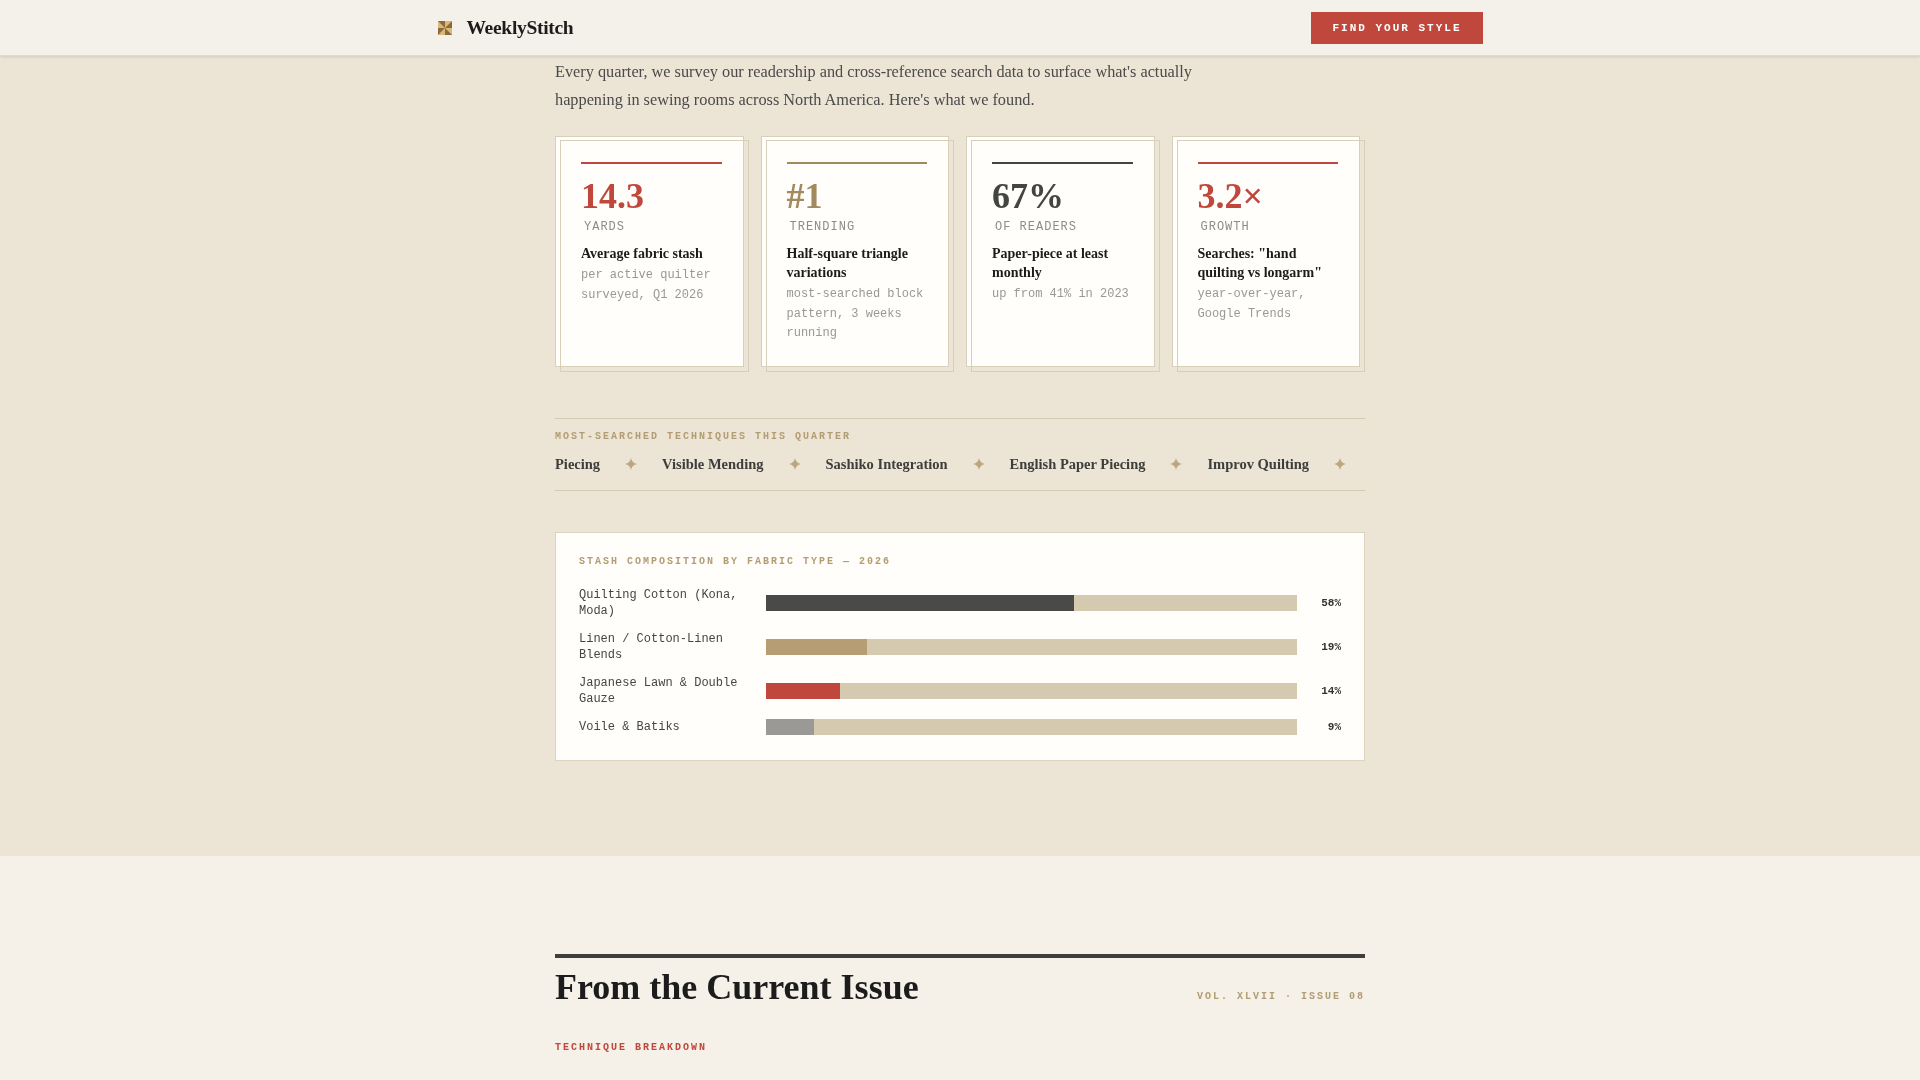  I want to click on fabric-label: Voile & Batiks, so click(629, 727).